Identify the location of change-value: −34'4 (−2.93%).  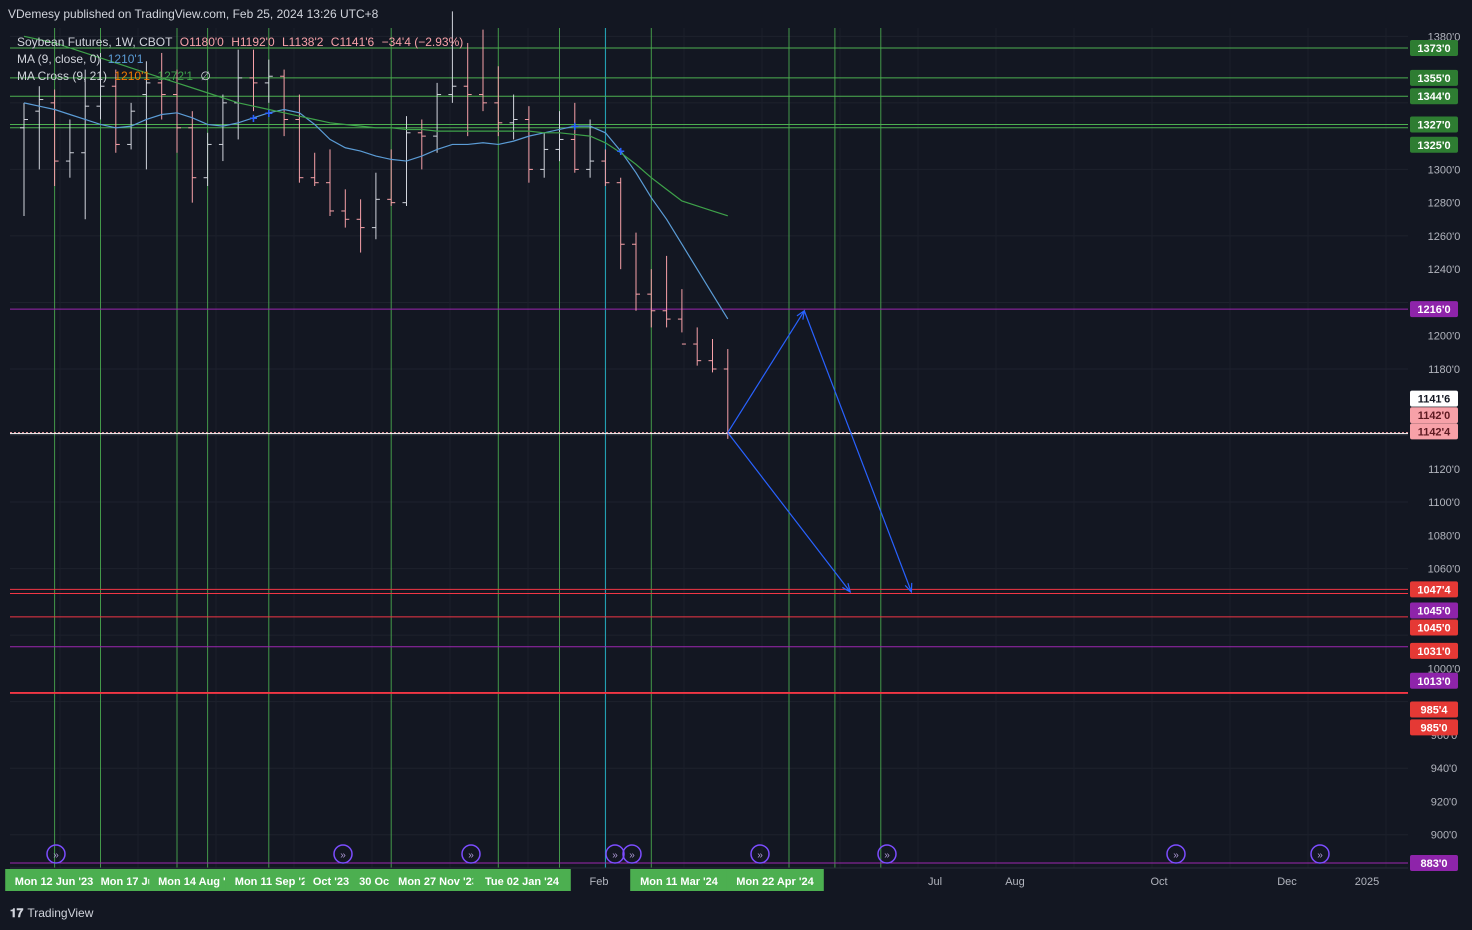
(422, 42).